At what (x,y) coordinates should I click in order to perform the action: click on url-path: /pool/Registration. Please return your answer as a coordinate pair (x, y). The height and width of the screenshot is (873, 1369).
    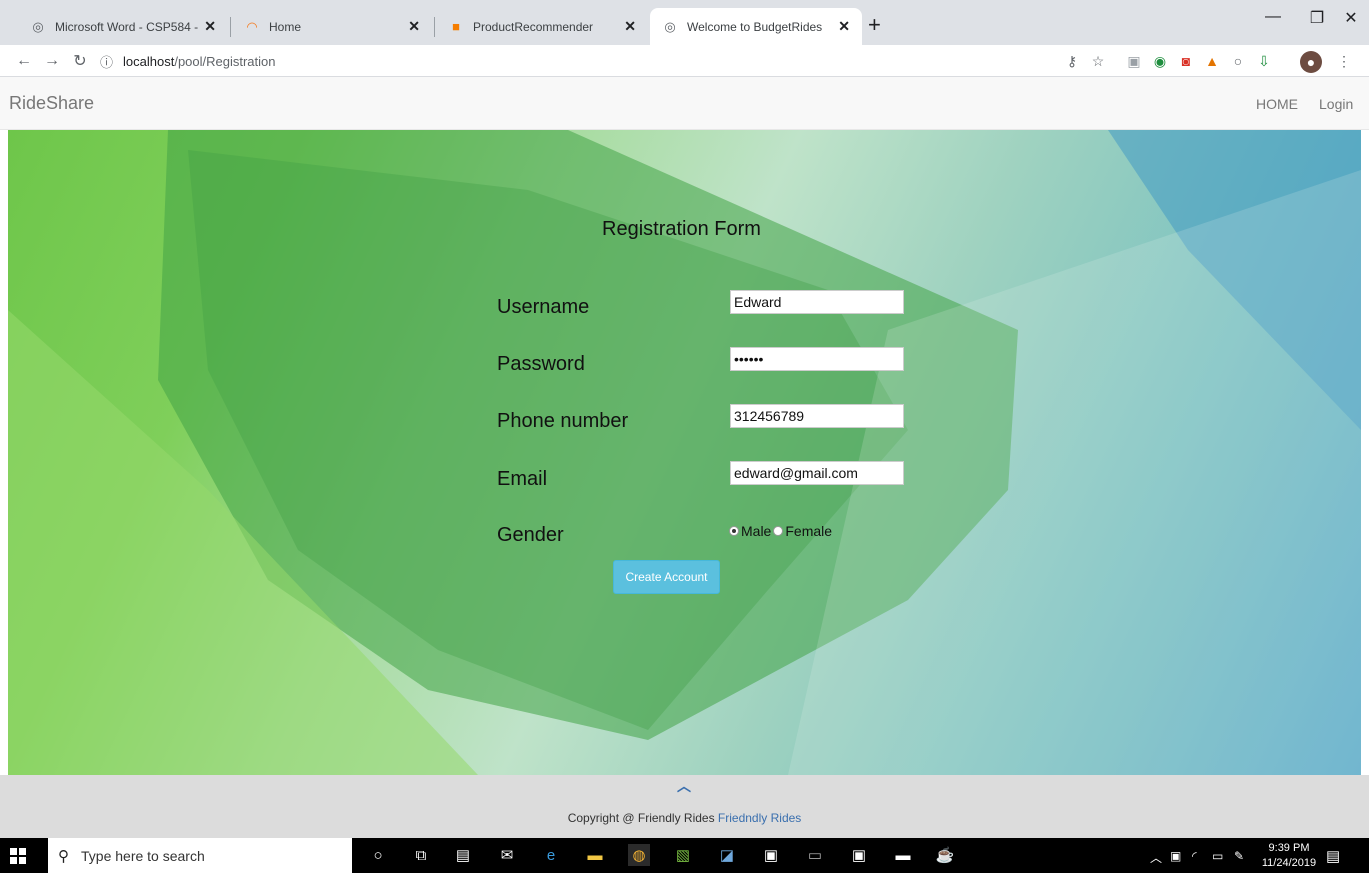
    Looking at the image, I should click on (225, 61).